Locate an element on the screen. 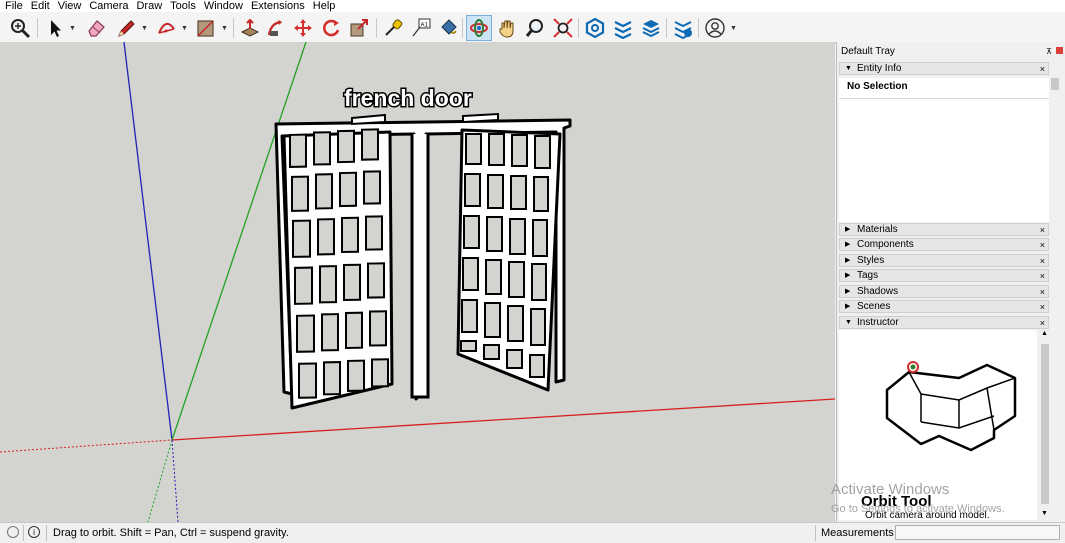 The image size is (1065, 543). sandbox-icon is located at coordinates (683, 28).